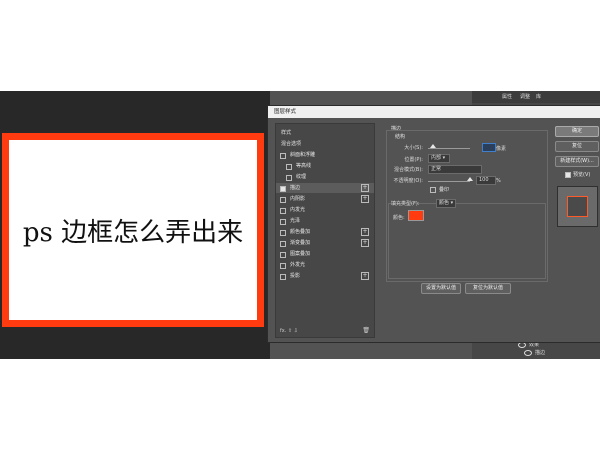 The image size is (600, 450). What do you see at coordinates (433, 190) in the screenshot?
I see `overprint-checkbox-icon` at bounding box center [433, 190].